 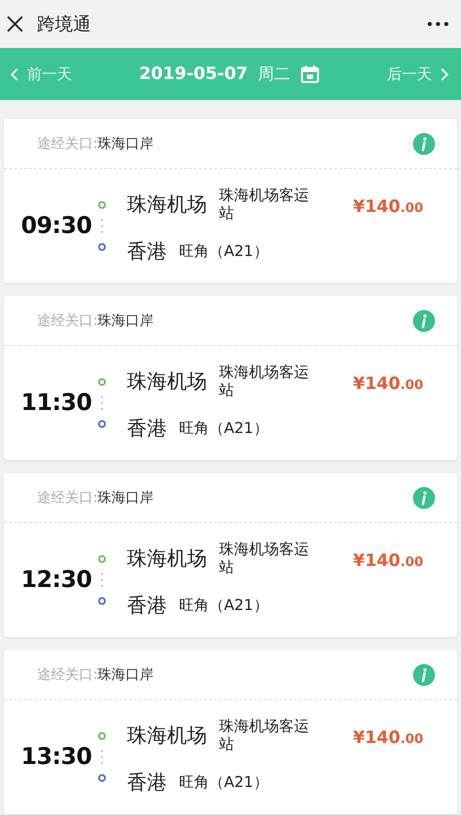 What do you see at coordinates (274, 74) in the screenshot?
I see `weekday-text: 周二` at bounding box center [274, 74].